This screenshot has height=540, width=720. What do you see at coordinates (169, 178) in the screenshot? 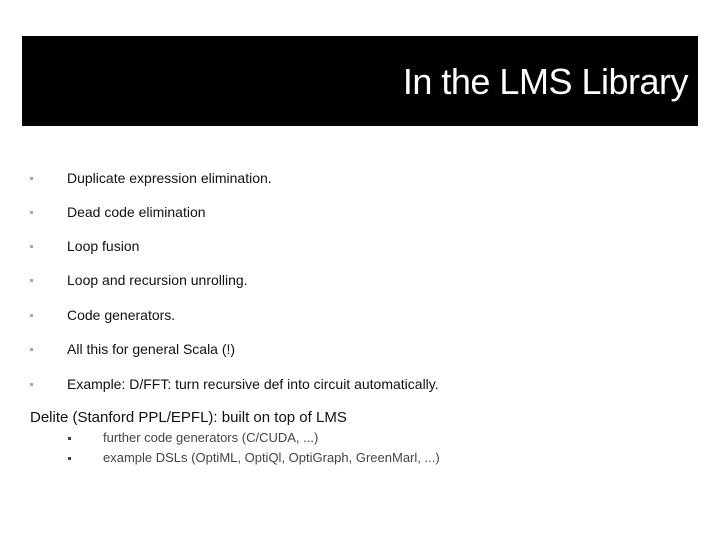
I see `bullet-text: Duplicate expression elimination.` at bounding box center [169, 178].